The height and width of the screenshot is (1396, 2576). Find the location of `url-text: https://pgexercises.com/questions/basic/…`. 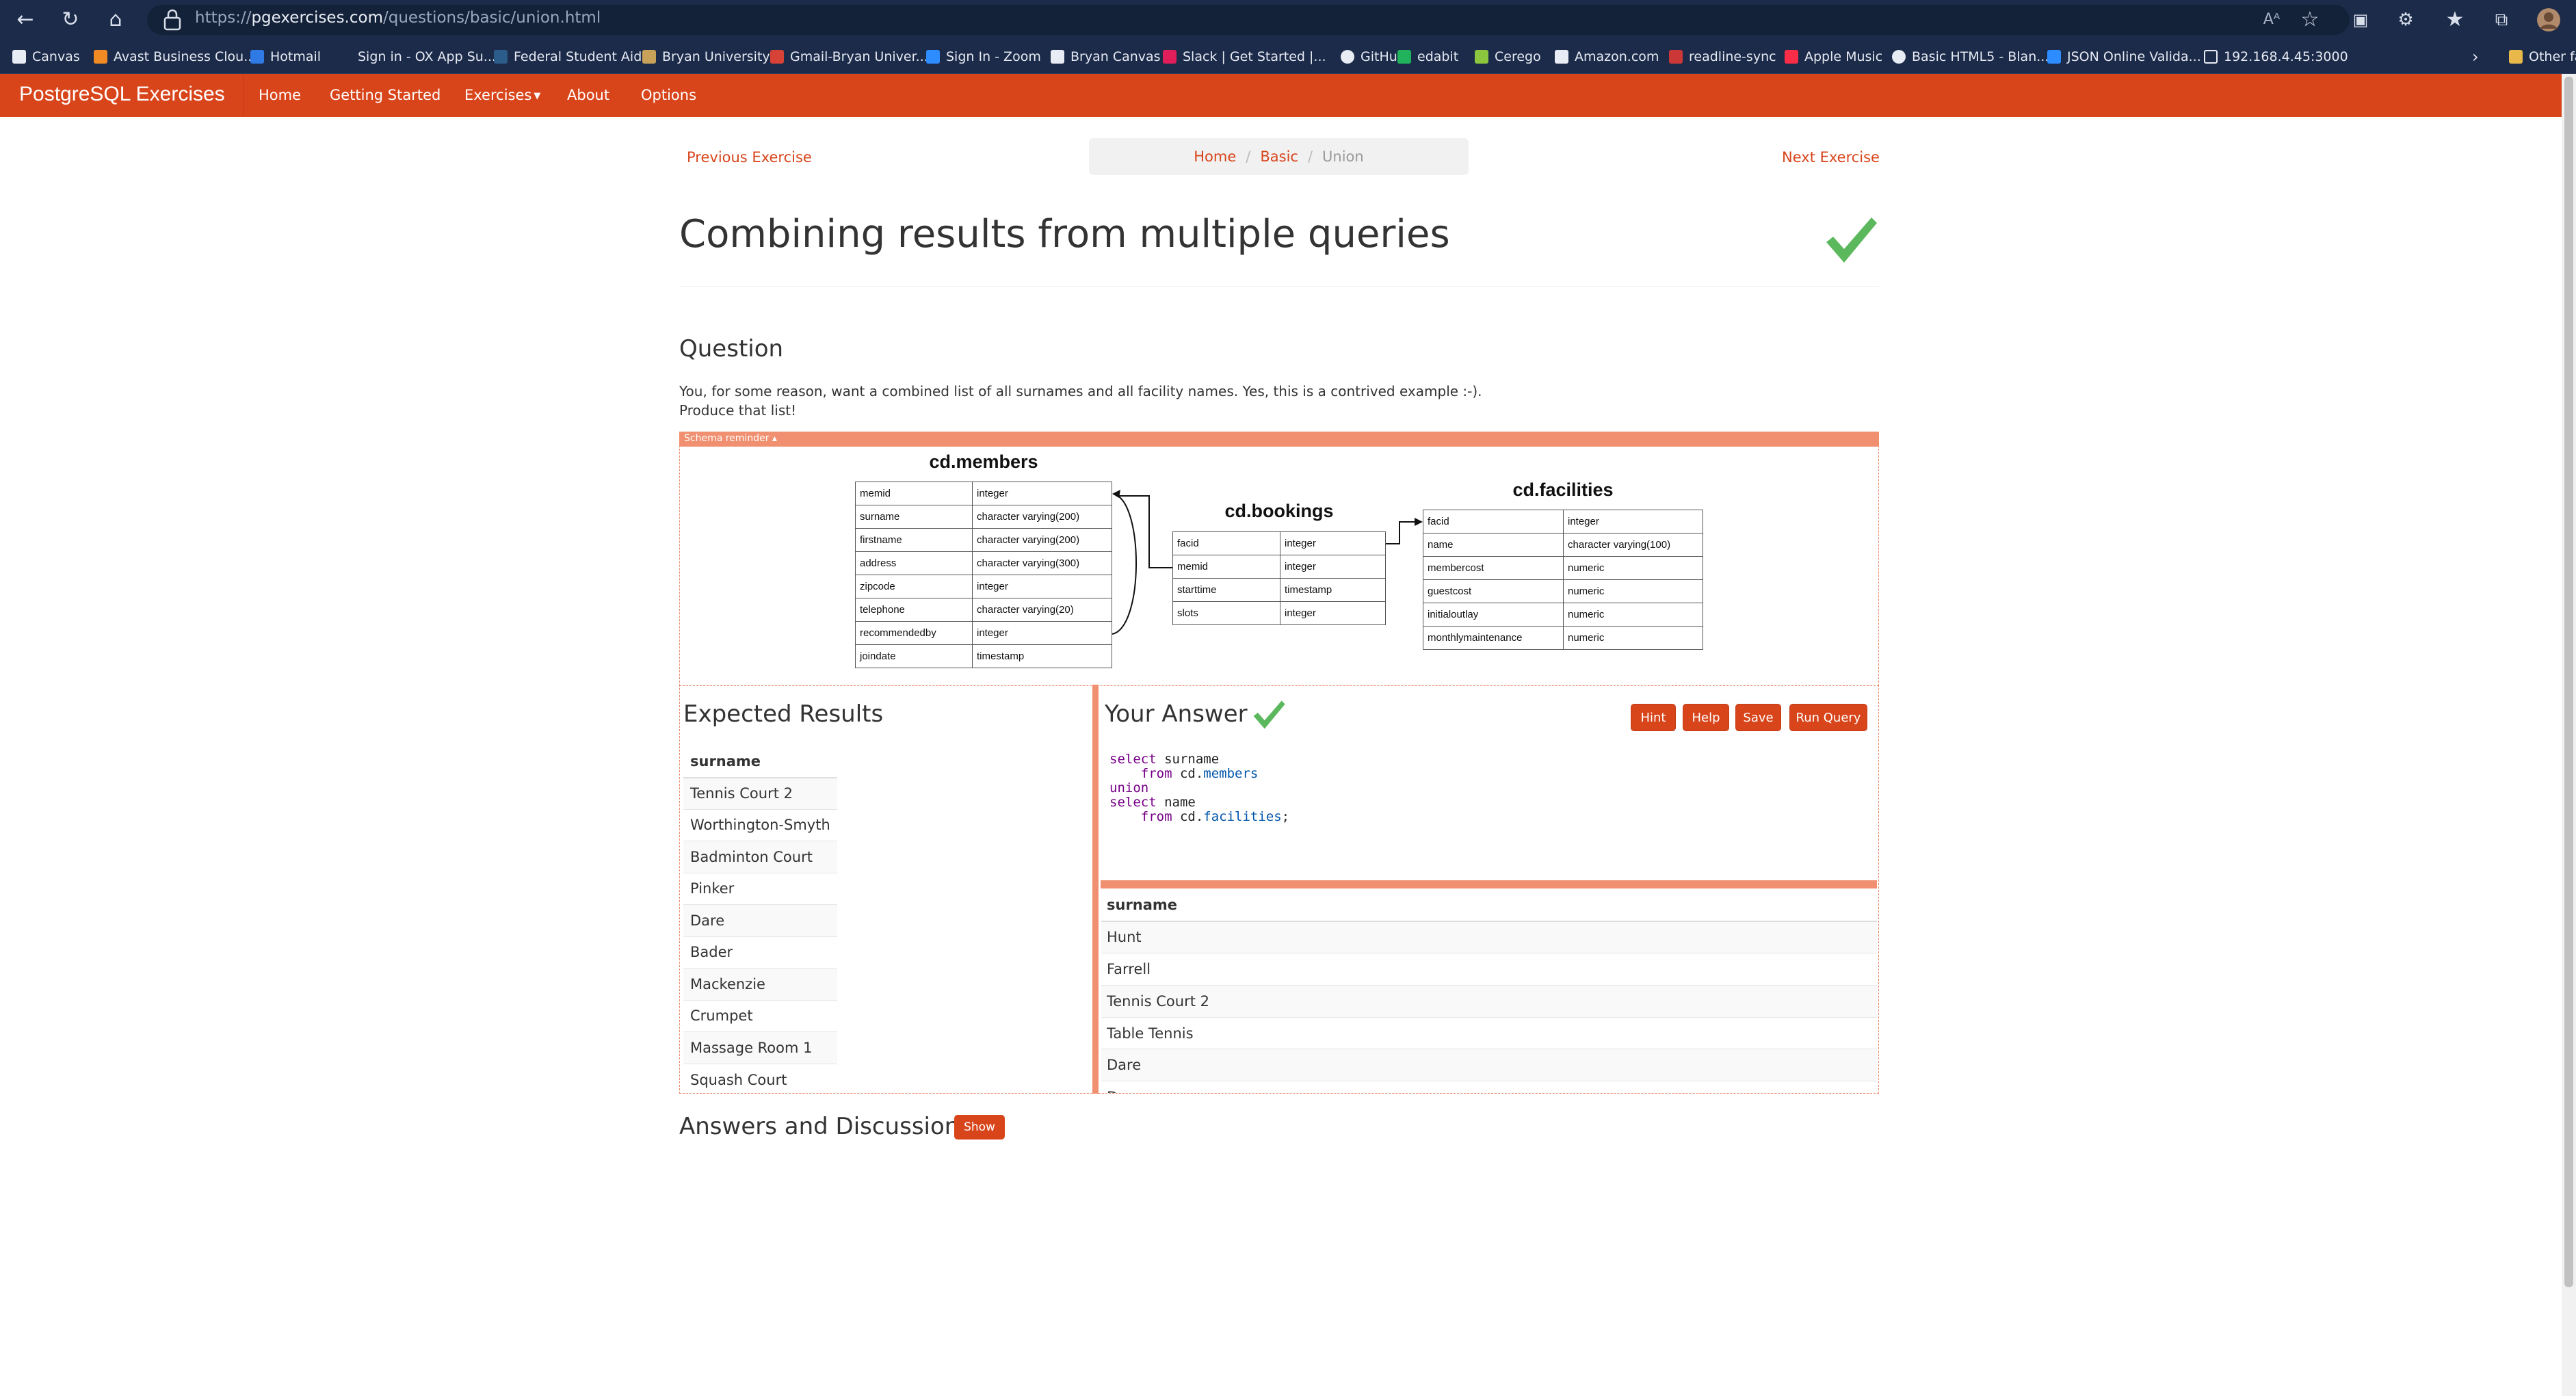

url-text: https://pgexercises.com/questions/basic/… is located at coordinates (398, 18).